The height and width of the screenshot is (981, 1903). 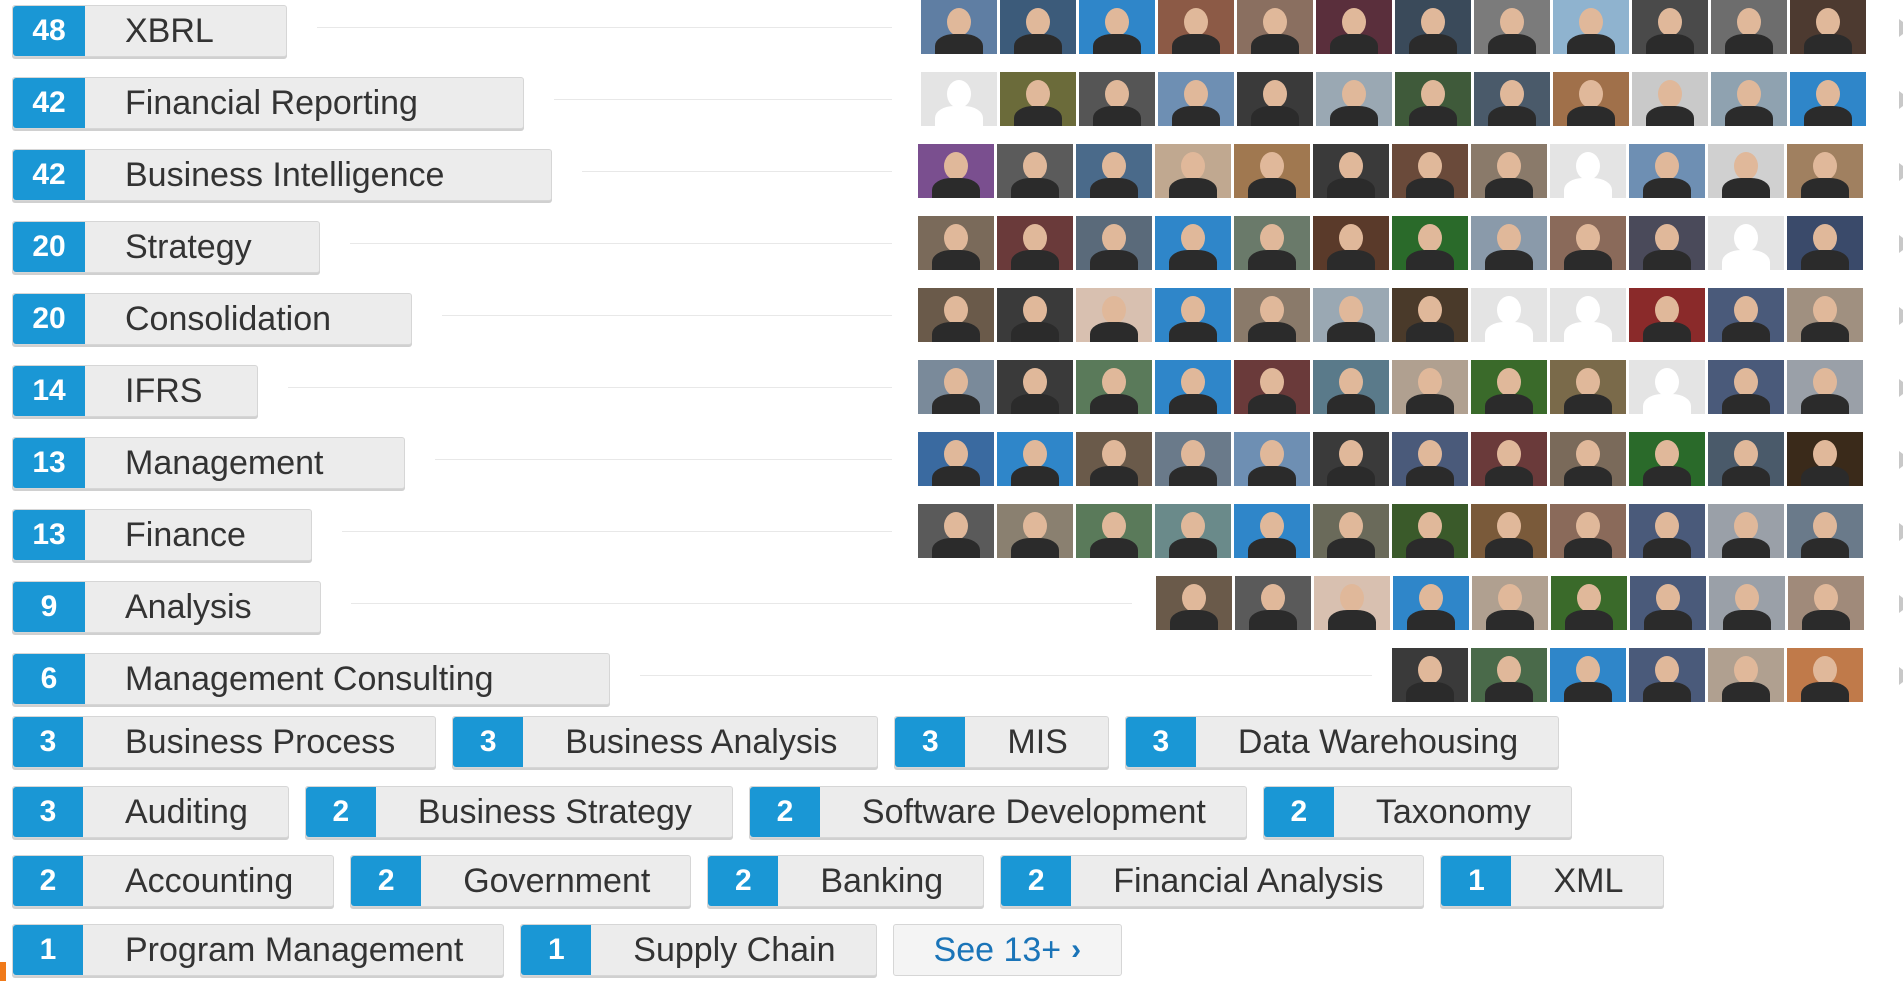 What do you see at coordinates (1342, 742) in the screenshot?
I see `skill-tag: 3 Data Warehousing` at bounding box center [1342, 742].